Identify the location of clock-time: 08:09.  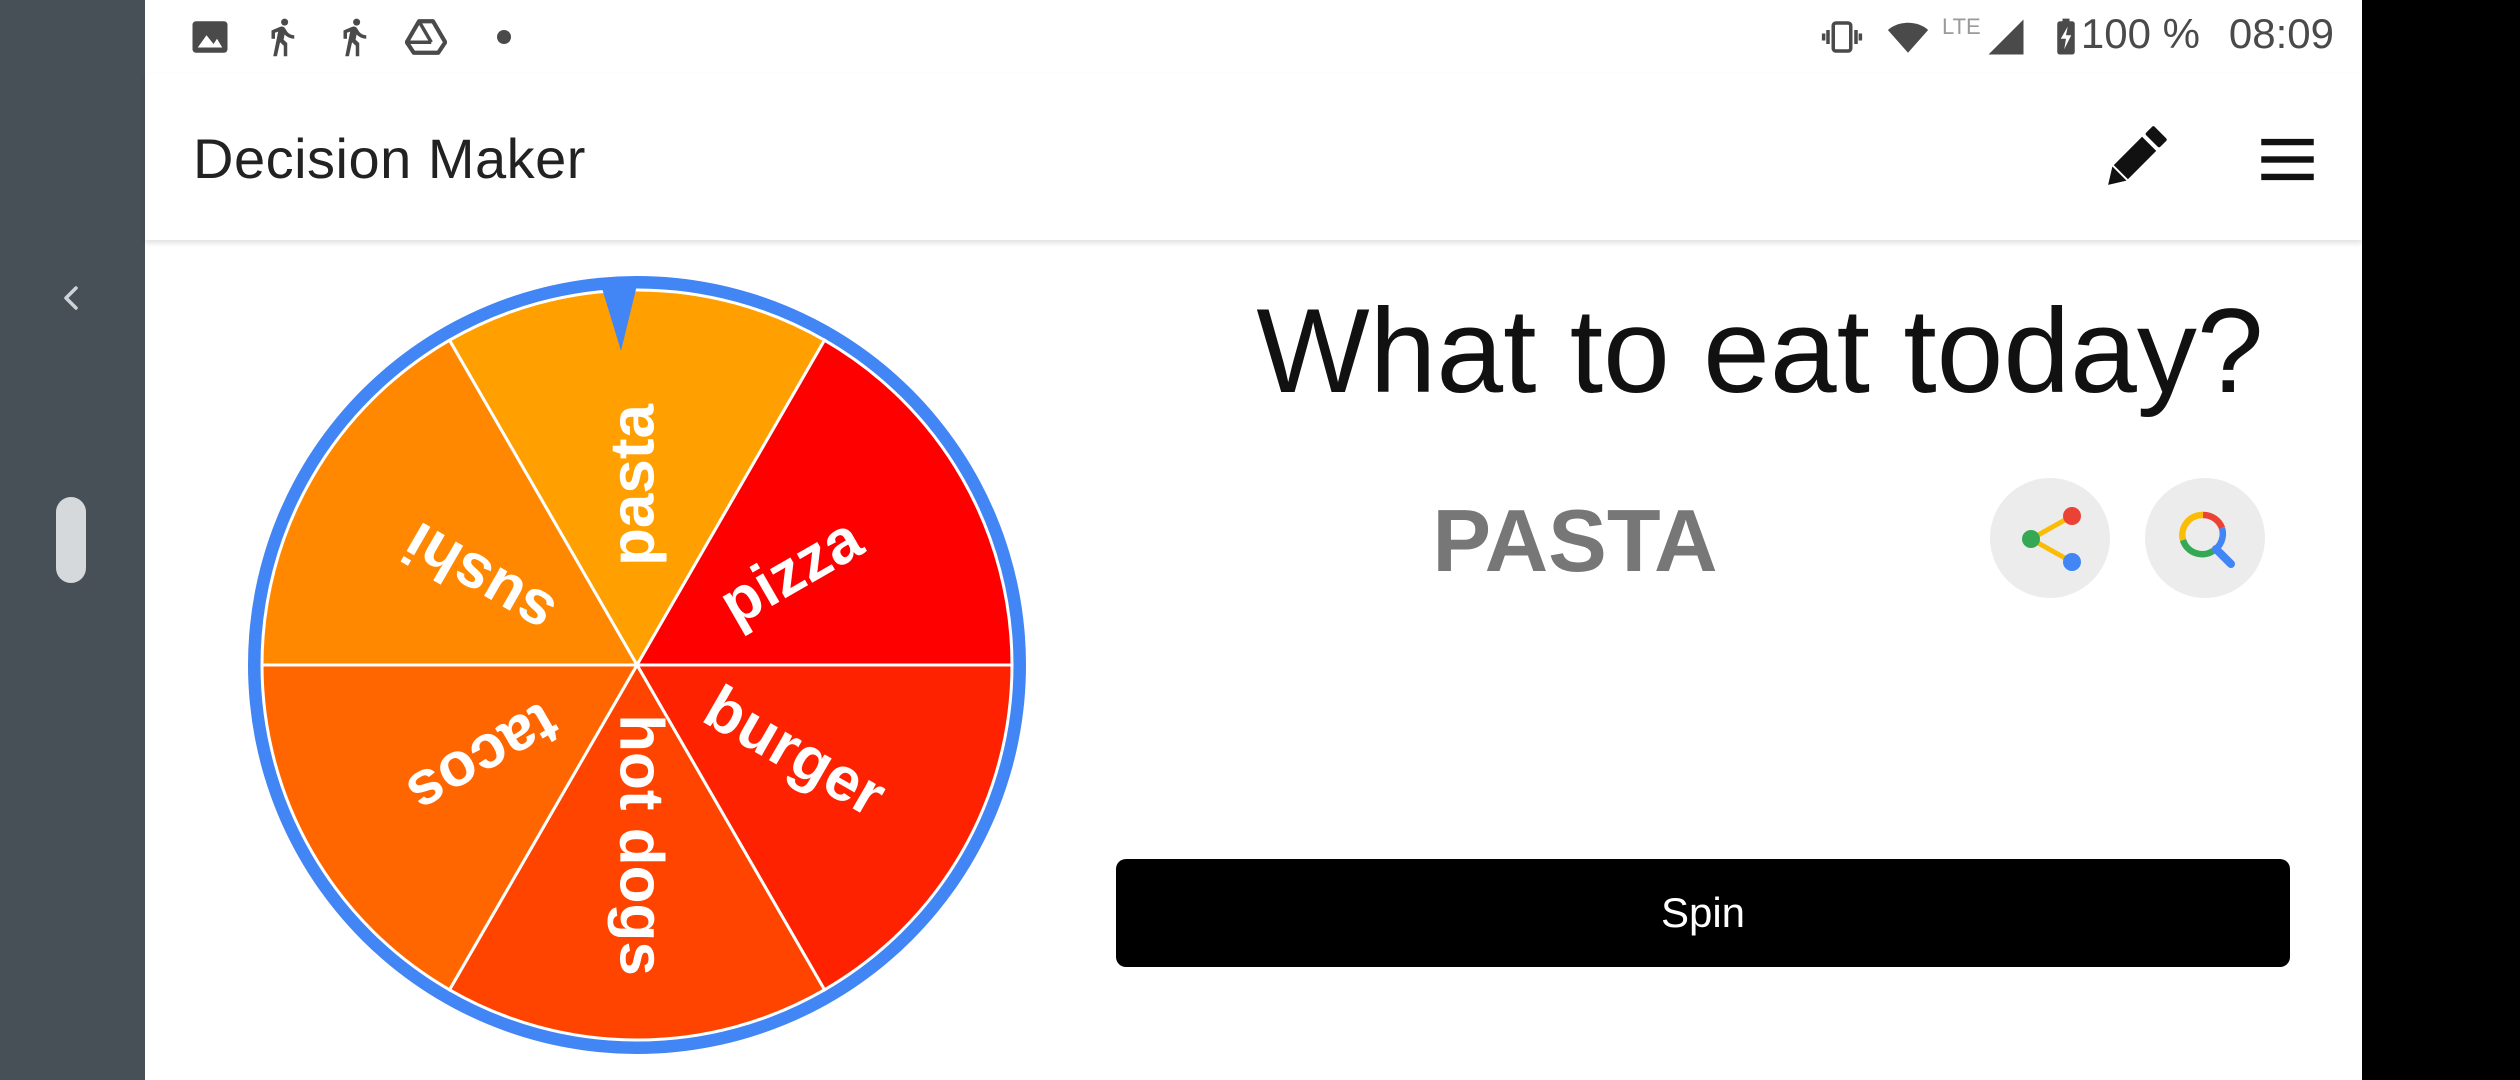
(2281, 33).